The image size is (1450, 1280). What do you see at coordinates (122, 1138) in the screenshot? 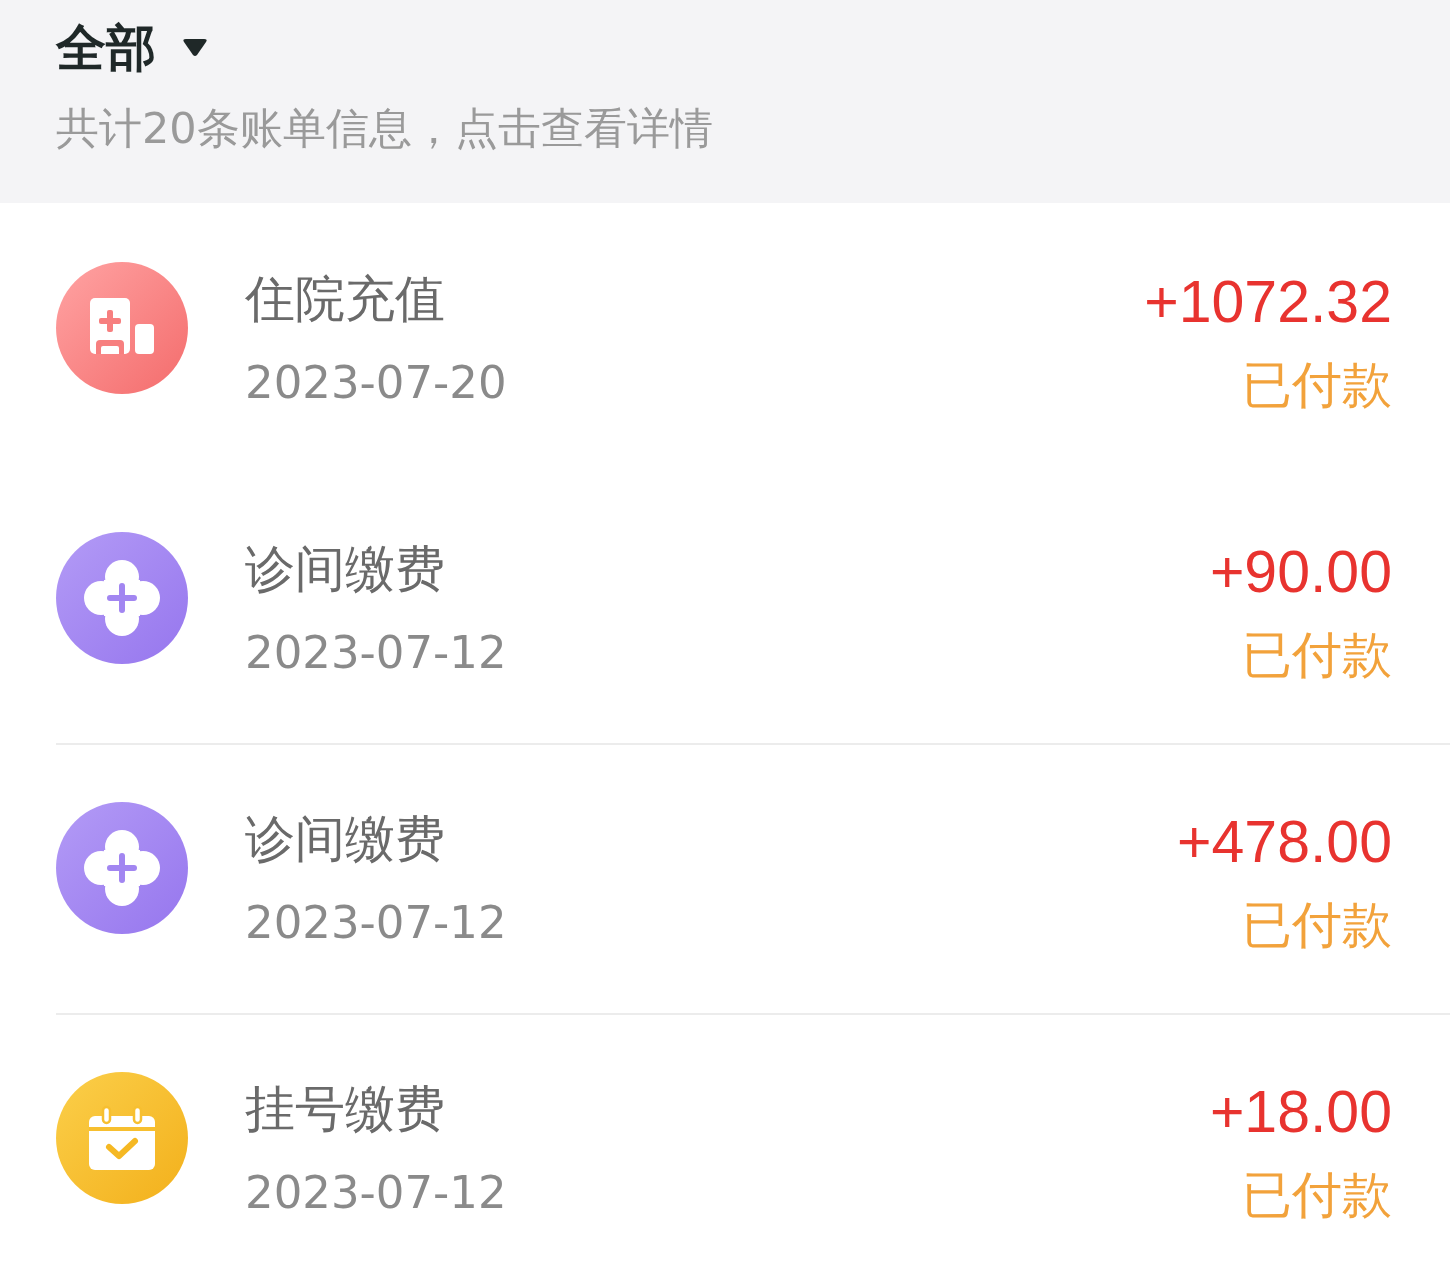
I see `calendar-check-icon` at bounding box center [122, 1138].